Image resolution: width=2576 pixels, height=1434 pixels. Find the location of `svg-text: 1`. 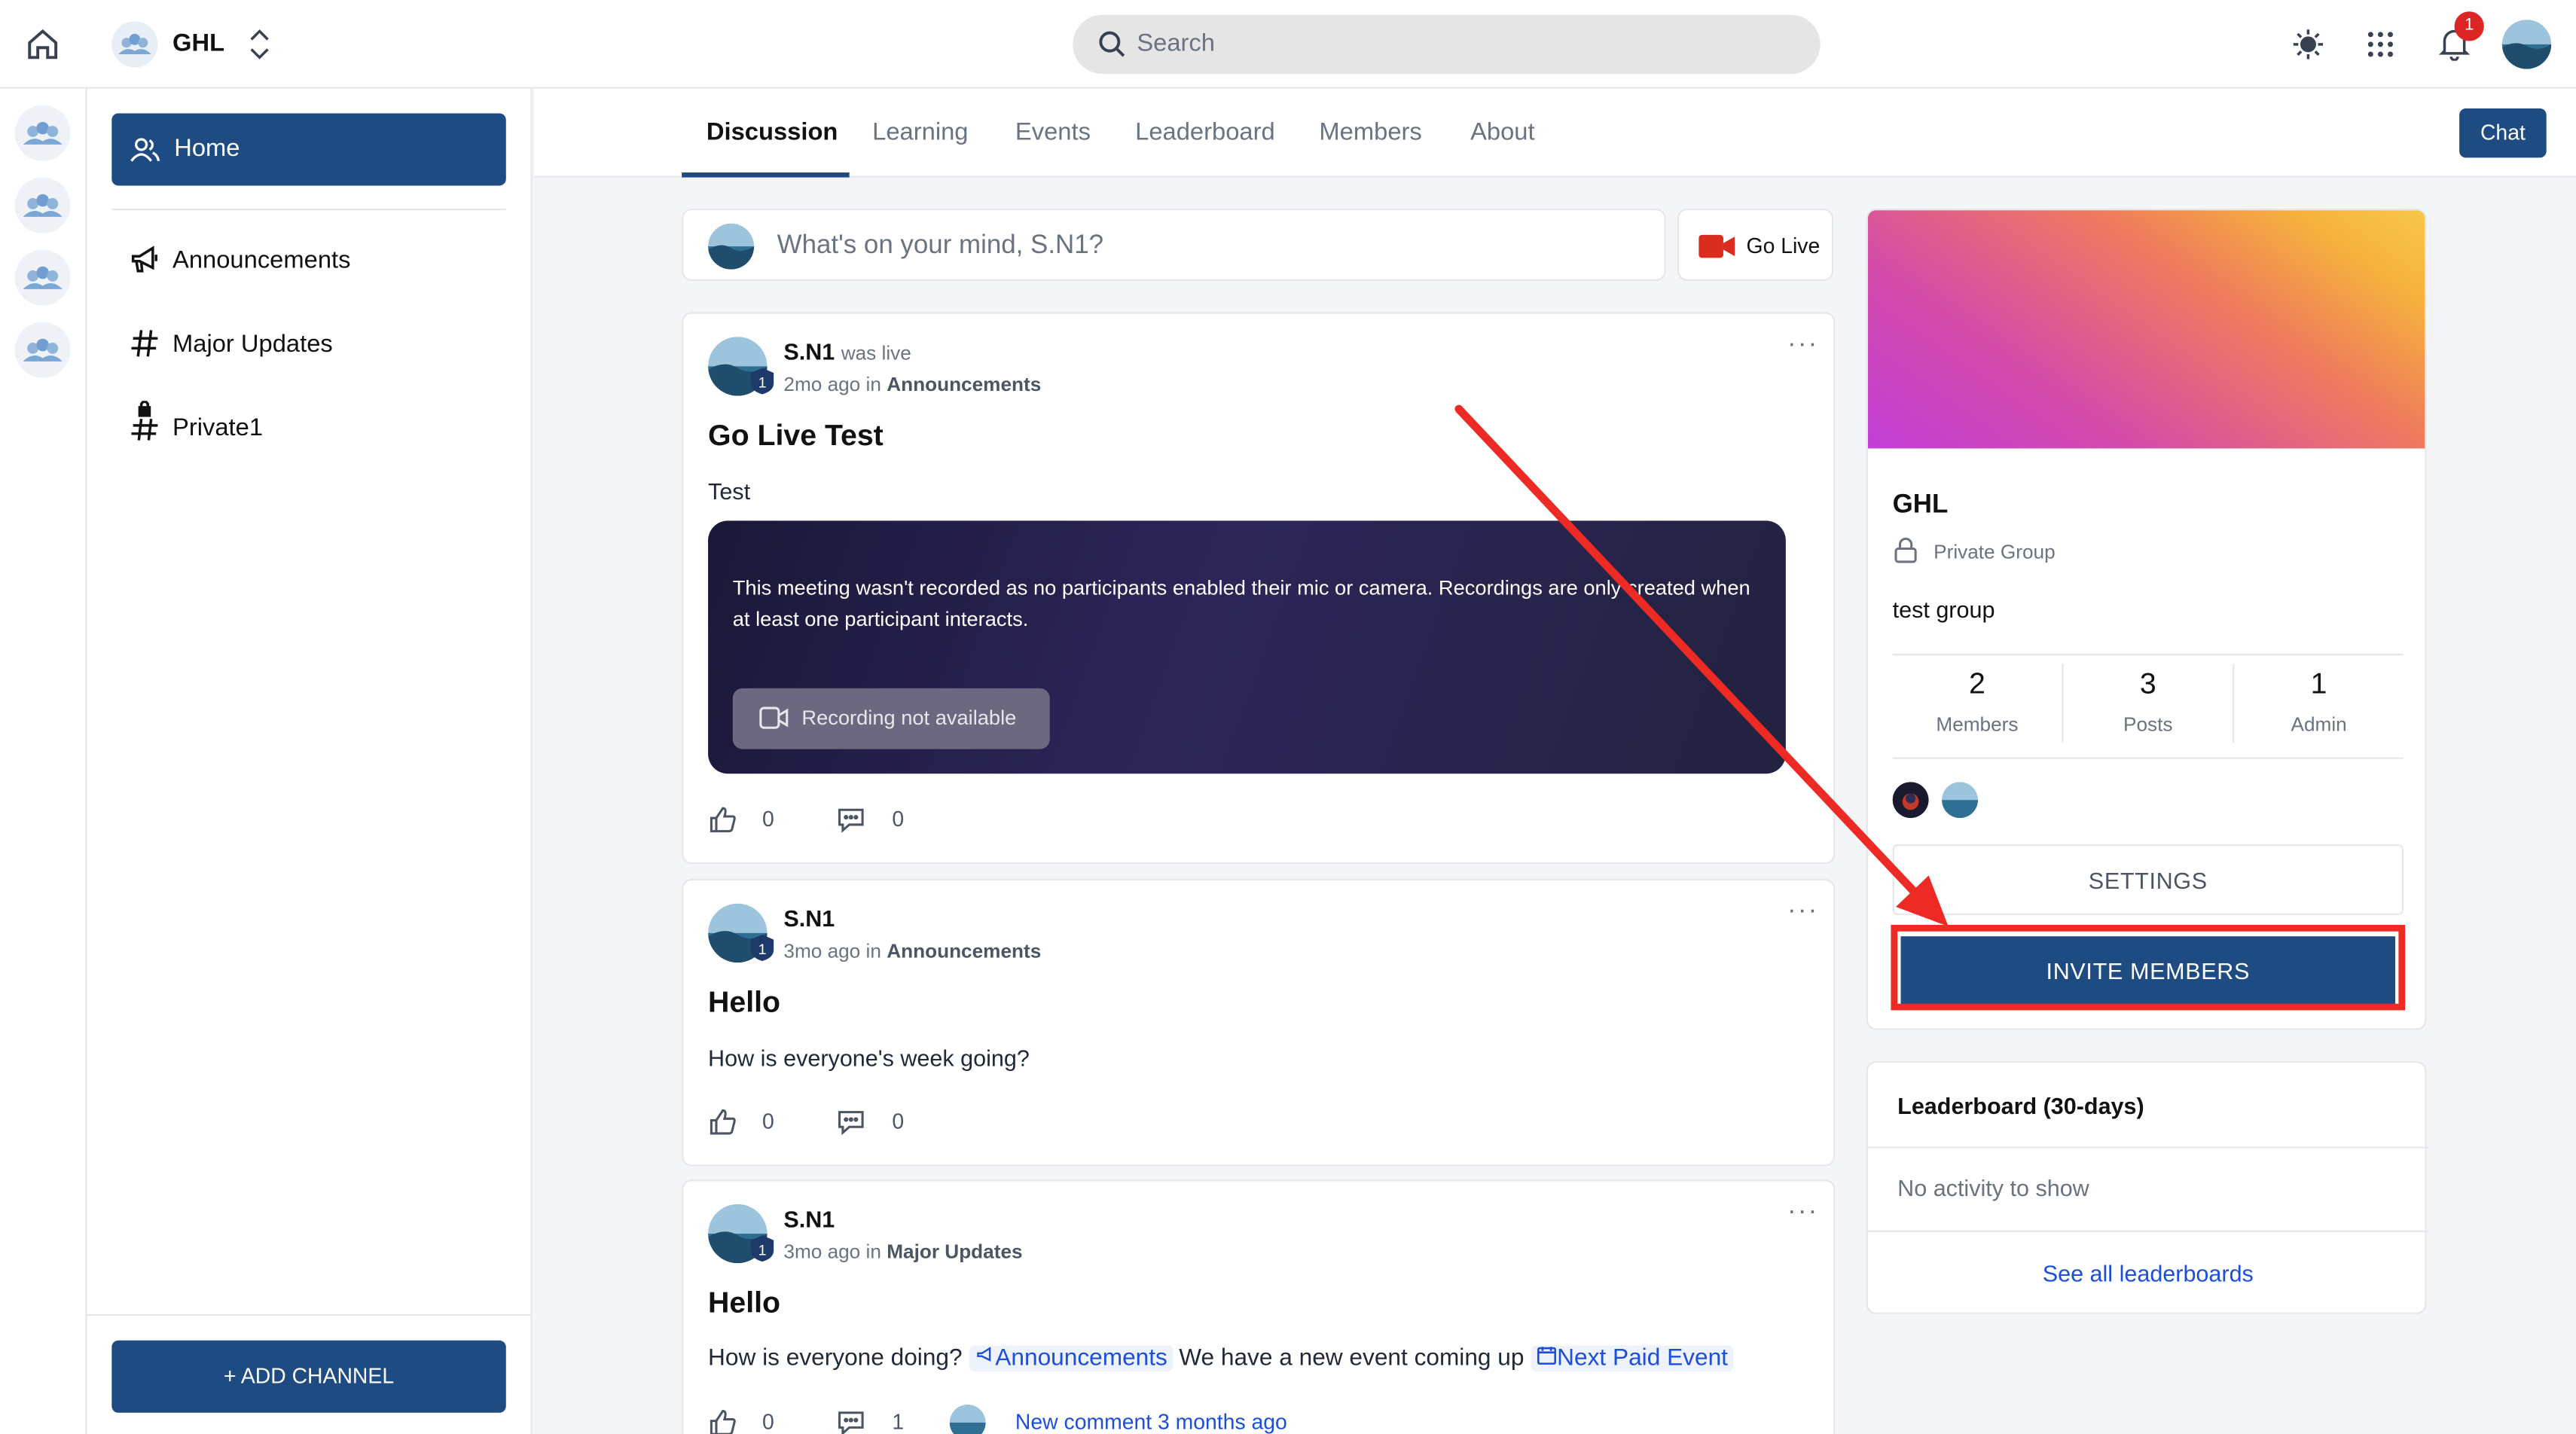

svg-text: 1 is located at coordinates (763, 383).